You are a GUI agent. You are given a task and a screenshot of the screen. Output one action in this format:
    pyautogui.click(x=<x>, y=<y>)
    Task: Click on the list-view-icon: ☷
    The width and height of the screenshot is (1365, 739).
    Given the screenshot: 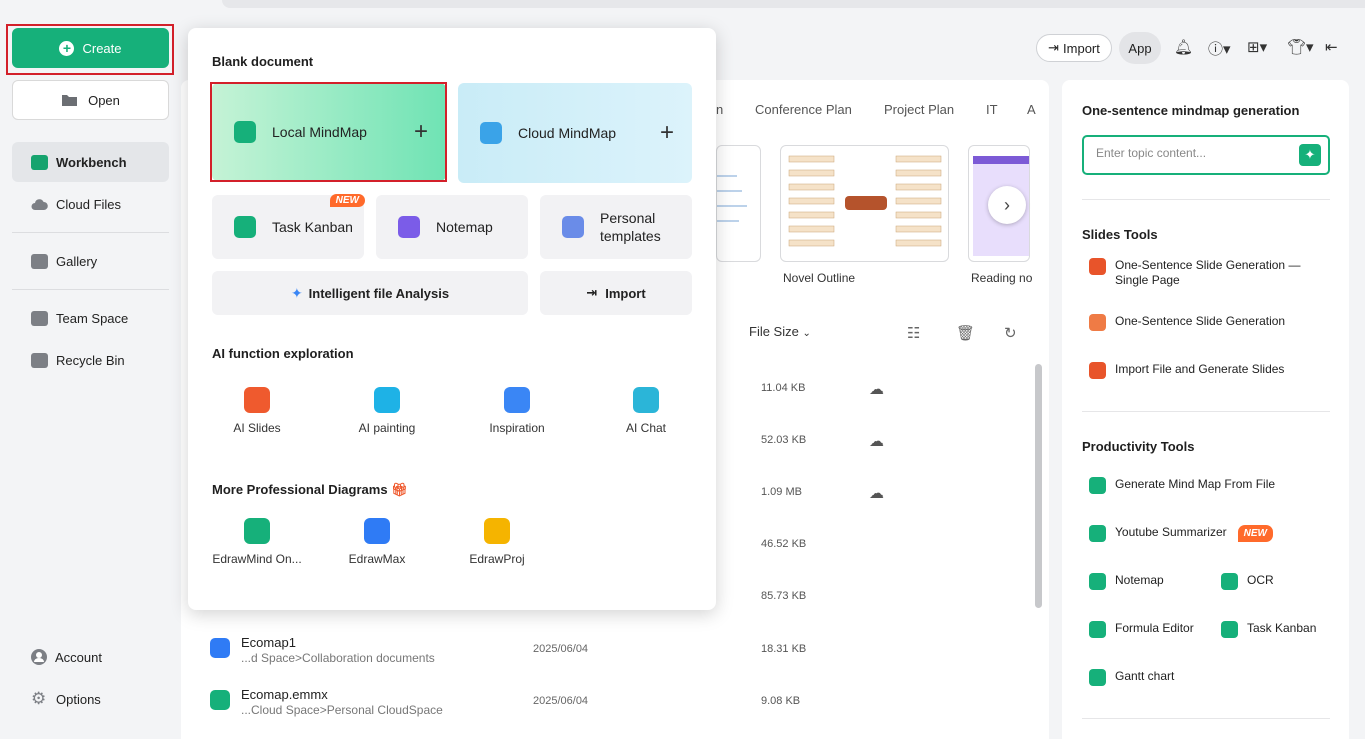 What is the action you would take?
    pyautogui.click(x=913, y=333)
    